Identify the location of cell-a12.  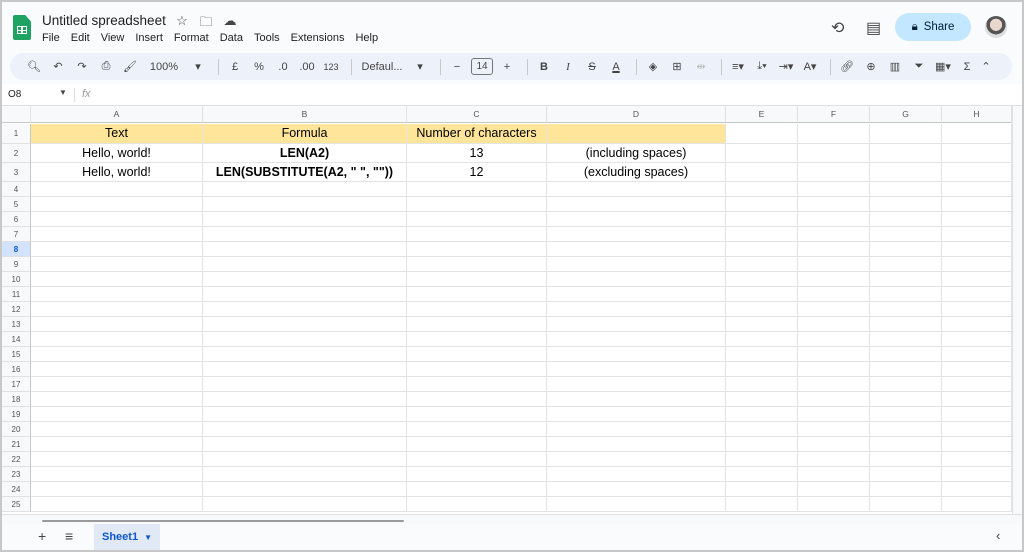
(117, 309).